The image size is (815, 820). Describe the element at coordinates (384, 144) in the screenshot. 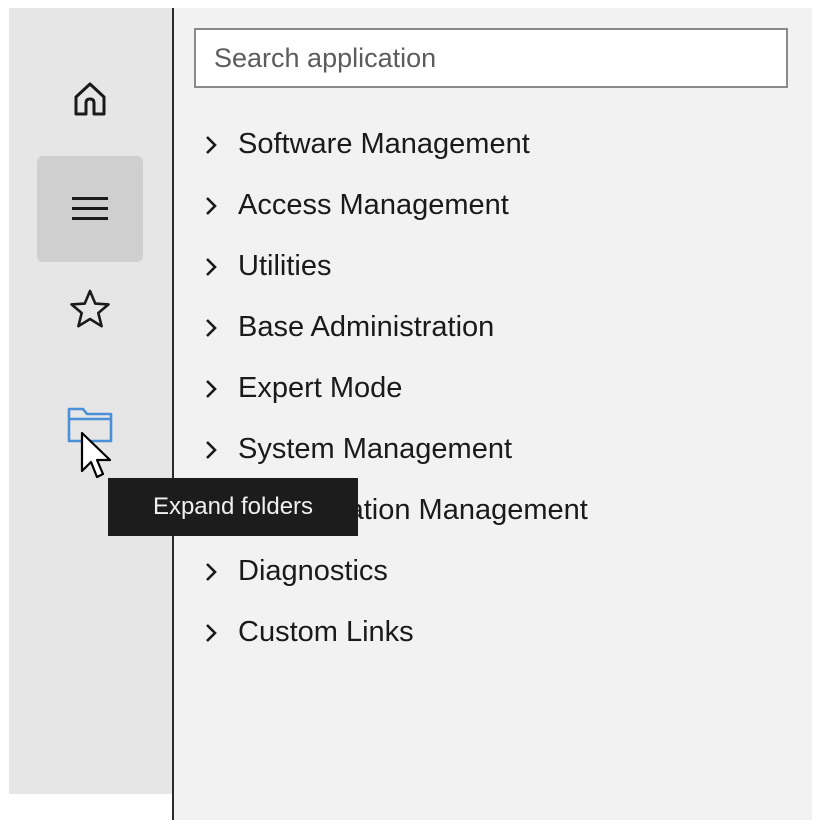

I see `tree-item-label: Software Management` at that location.